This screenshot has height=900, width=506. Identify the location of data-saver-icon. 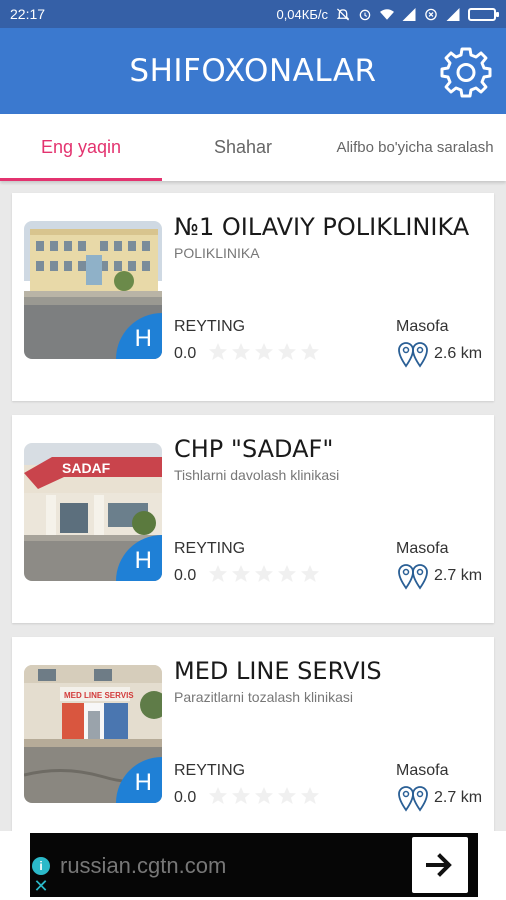
(431, 14).